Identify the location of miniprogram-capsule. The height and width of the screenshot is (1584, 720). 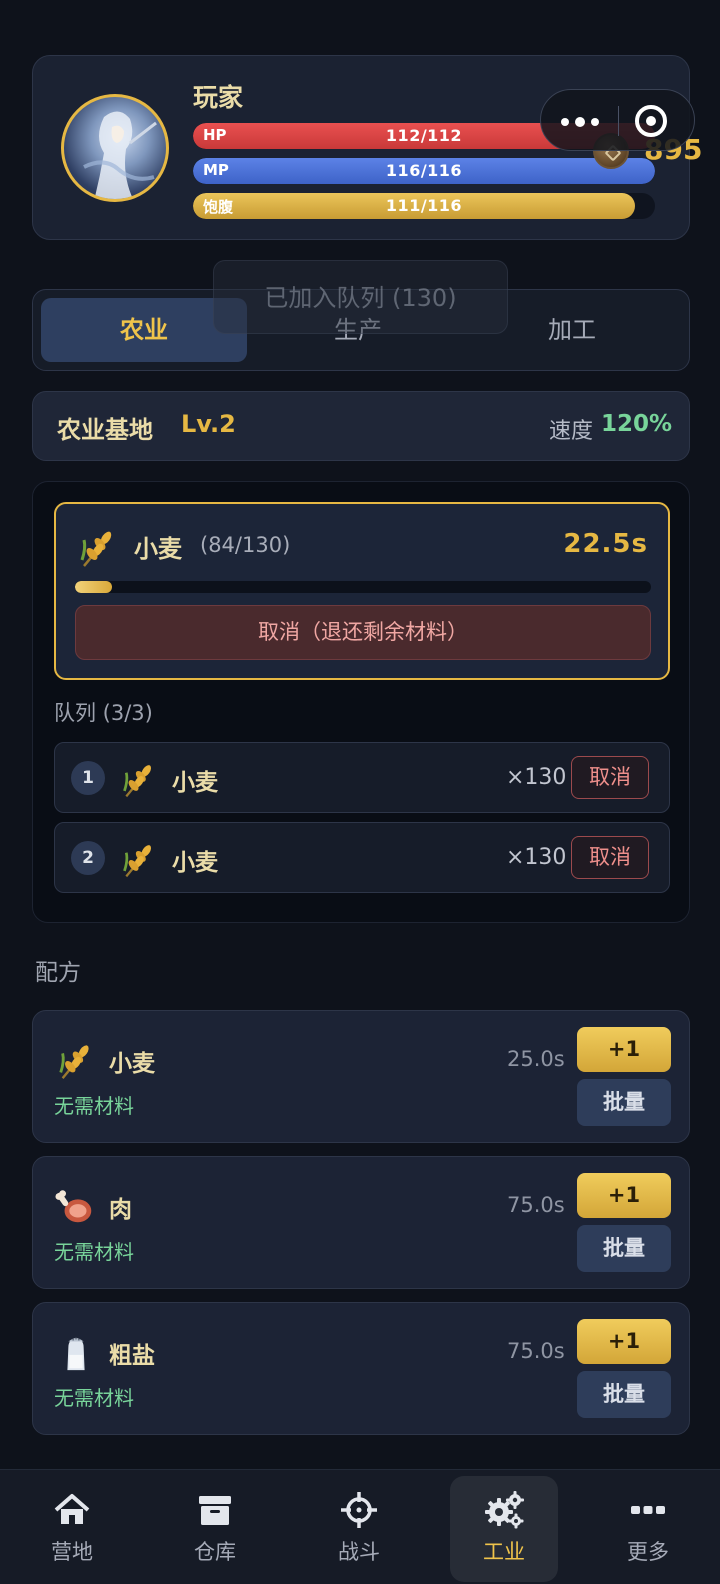
(617, 120).